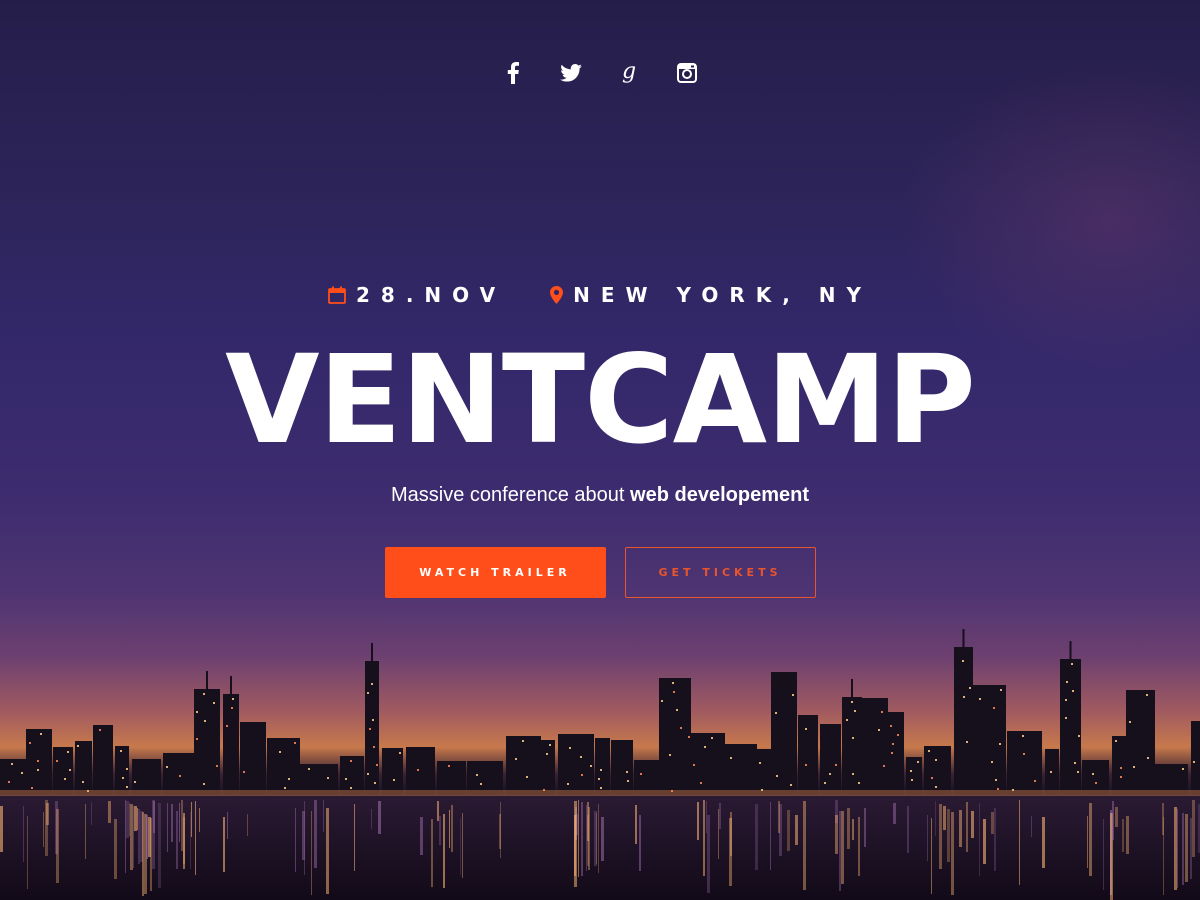  What do you see at coordinates (600, 400) in the screenshot?
I see `page-title: VENTCAMP` at bounding box center [600, 400].